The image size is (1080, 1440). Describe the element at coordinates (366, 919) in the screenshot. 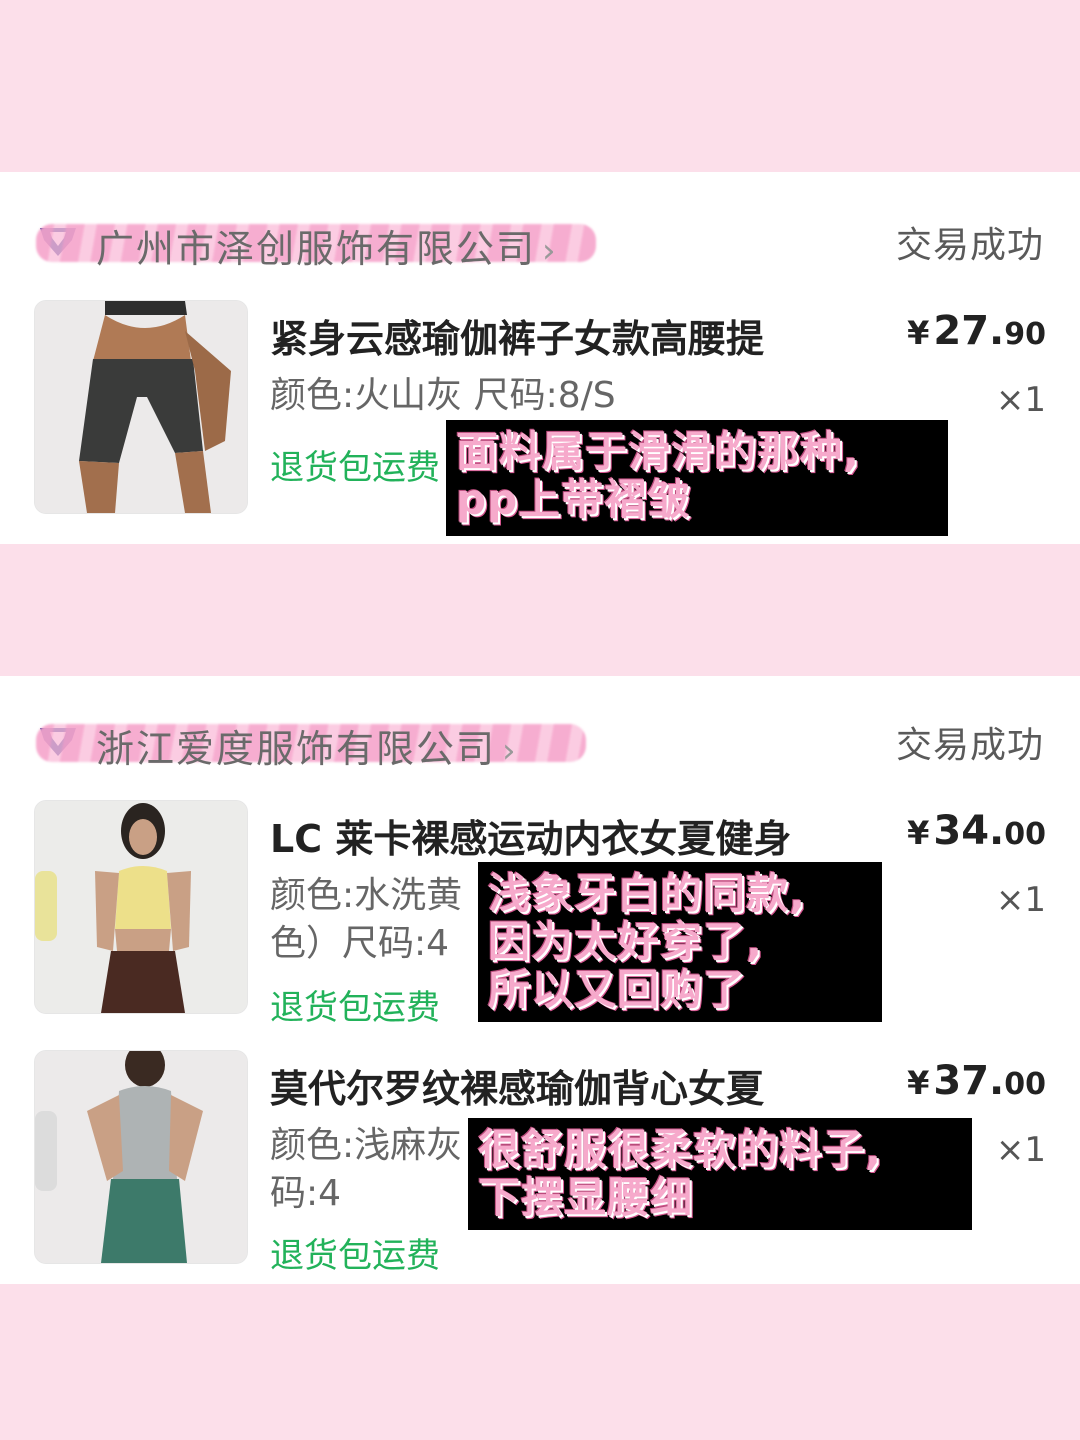

I see `product-spec: 颜色:水洗黄 色）尺码:4` at that location.